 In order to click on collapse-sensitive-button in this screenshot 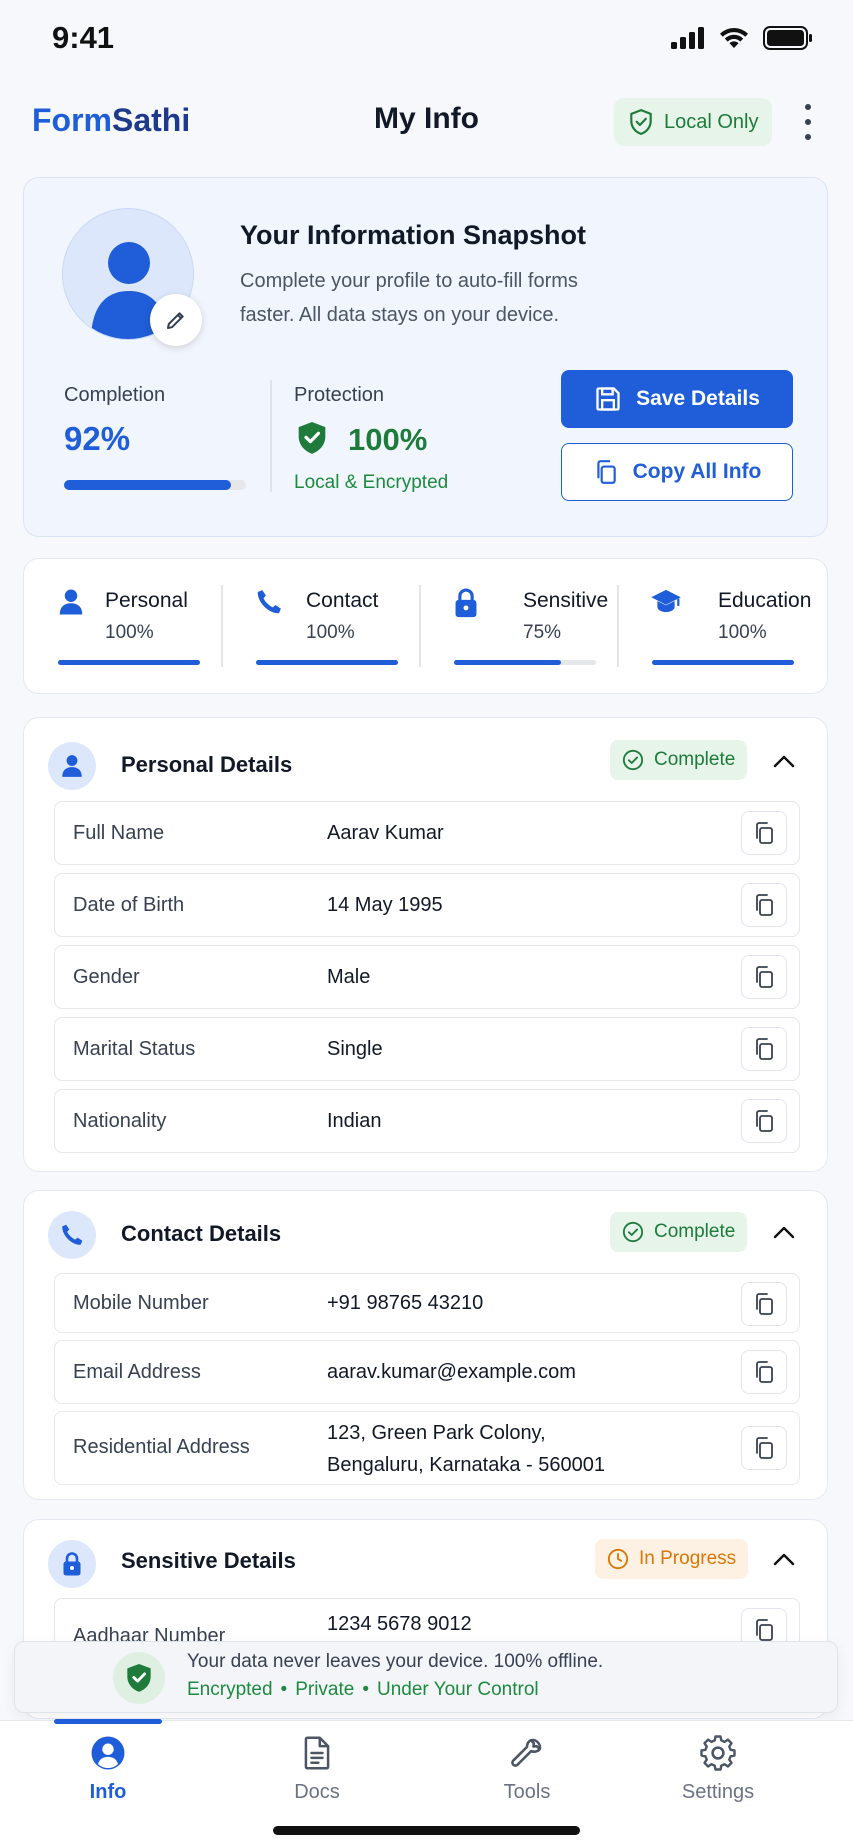, I will do `click(784, 1559)`.